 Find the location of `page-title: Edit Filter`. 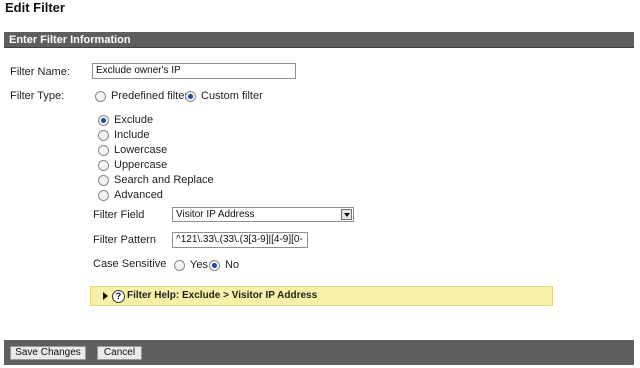

page-title: Edit Filter is located at coordinates (35, 7).